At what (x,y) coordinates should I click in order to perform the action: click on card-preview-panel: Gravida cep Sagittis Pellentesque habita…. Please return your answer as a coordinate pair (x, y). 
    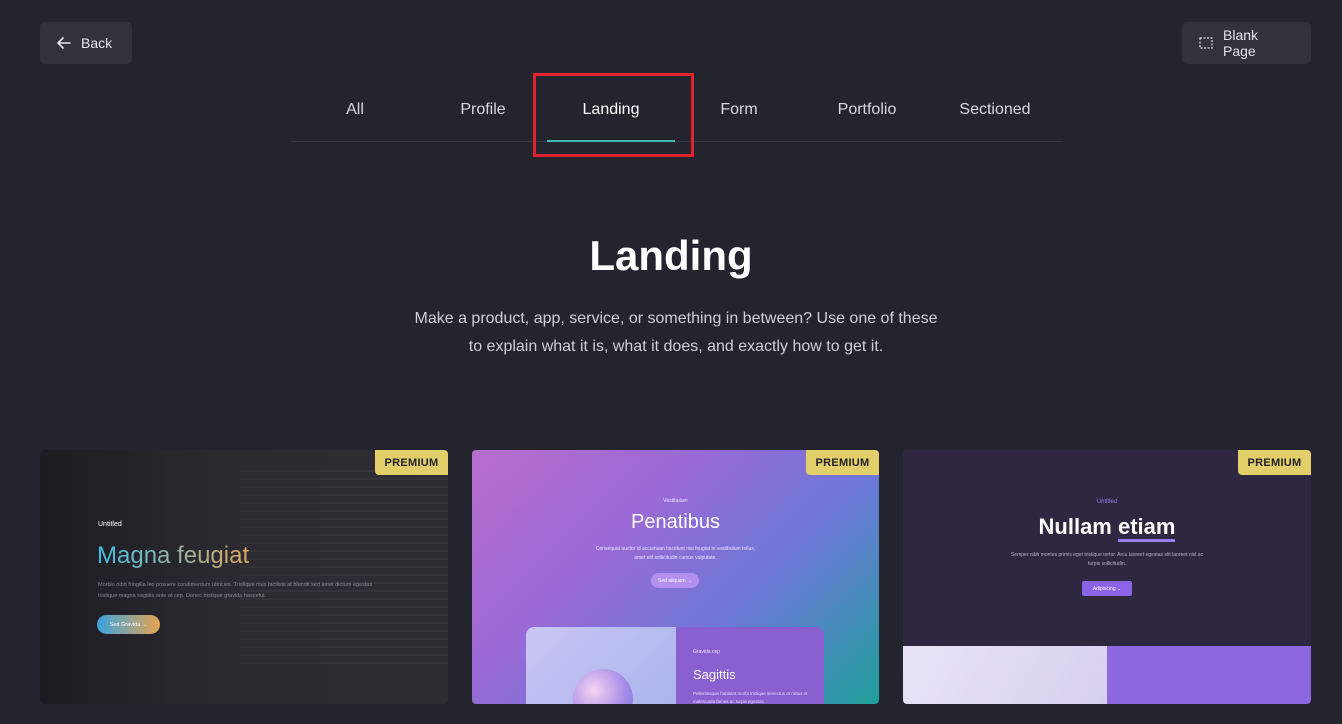
    Looking at the image, I should click on (675, 665).